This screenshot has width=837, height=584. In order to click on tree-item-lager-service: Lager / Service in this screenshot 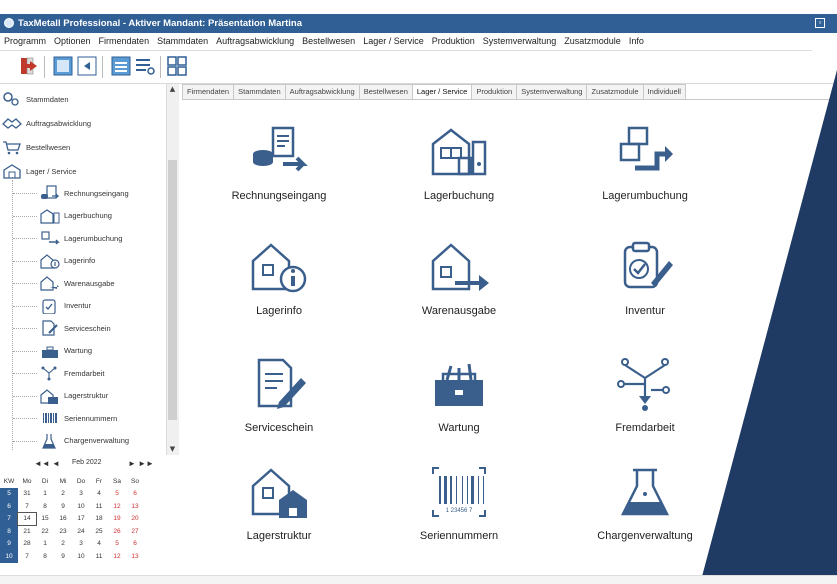, I will do `click(39, 171)`.